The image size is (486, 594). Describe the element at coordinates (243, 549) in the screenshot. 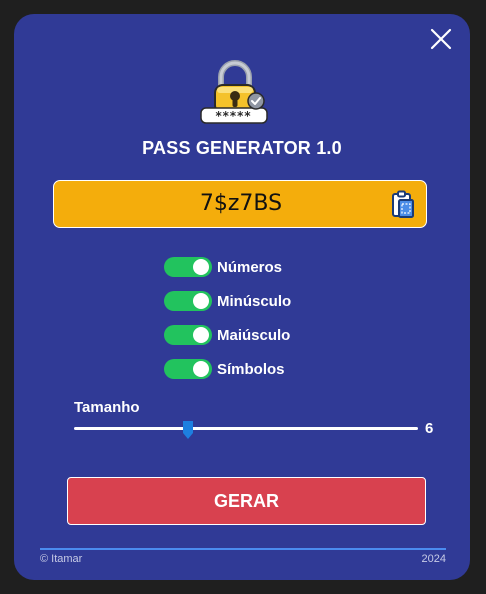

I see `footer-divider` at that location.